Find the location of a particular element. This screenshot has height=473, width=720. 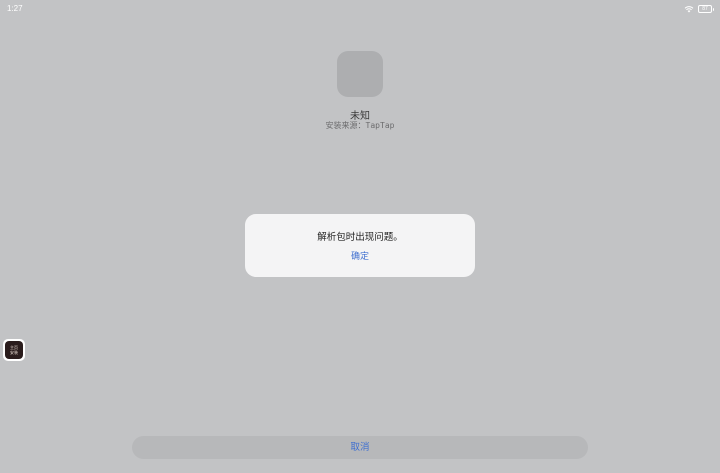

wifi-icon is located at coordinates (689, 9).